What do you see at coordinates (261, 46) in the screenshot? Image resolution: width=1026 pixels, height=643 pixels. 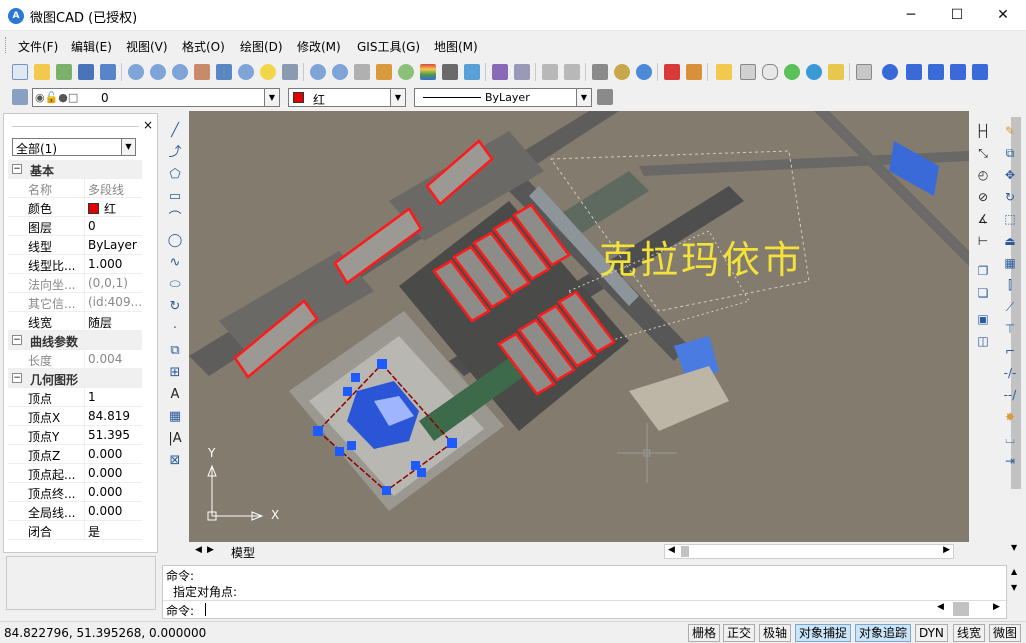 I see `menu-draw: 绘图(D)` at bounding box center [261, 46].